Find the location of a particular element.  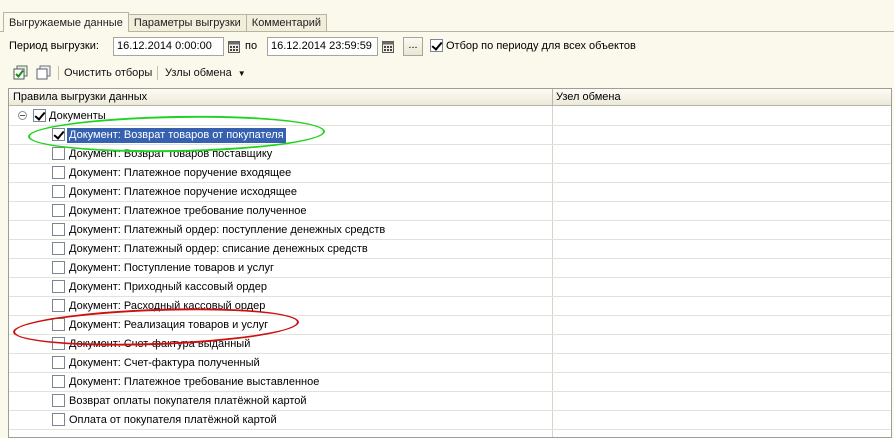

period-to-field: 16.12.2014 23:59:59 is located at coordinates (322, 46).